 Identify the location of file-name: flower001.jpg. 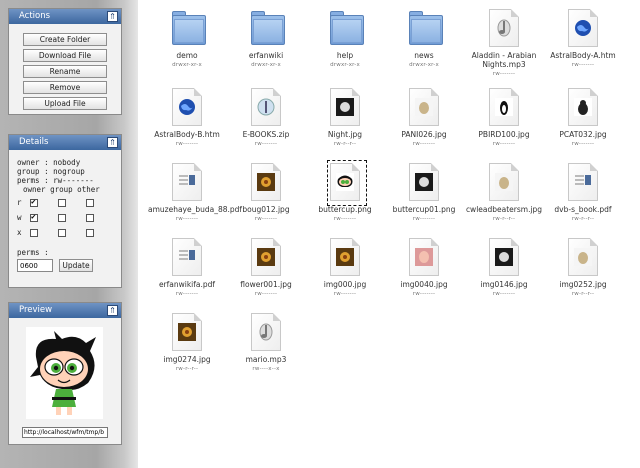
(266, 284).